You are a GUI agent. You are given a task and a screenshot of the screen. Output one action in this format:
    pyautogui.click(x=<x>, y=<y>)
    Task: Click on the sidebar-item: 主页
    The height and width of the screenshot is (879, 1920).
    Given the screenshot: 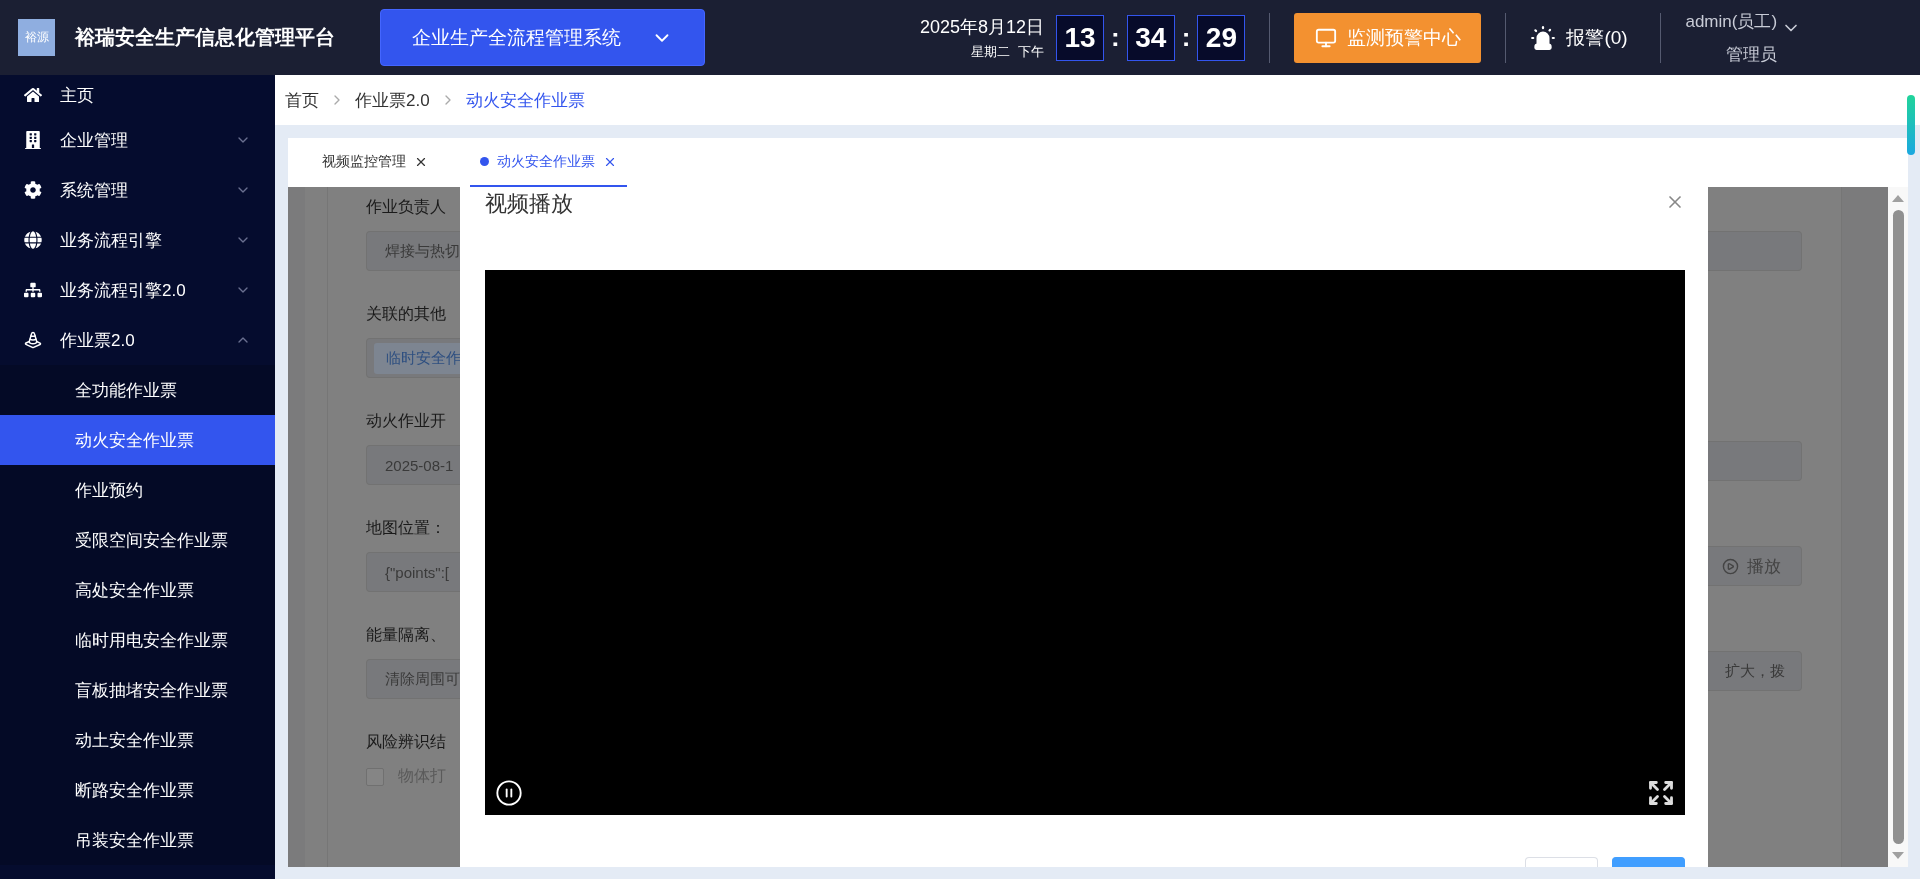 What is the action you would take?
    pyautogui.click(x=137, y=95)
    